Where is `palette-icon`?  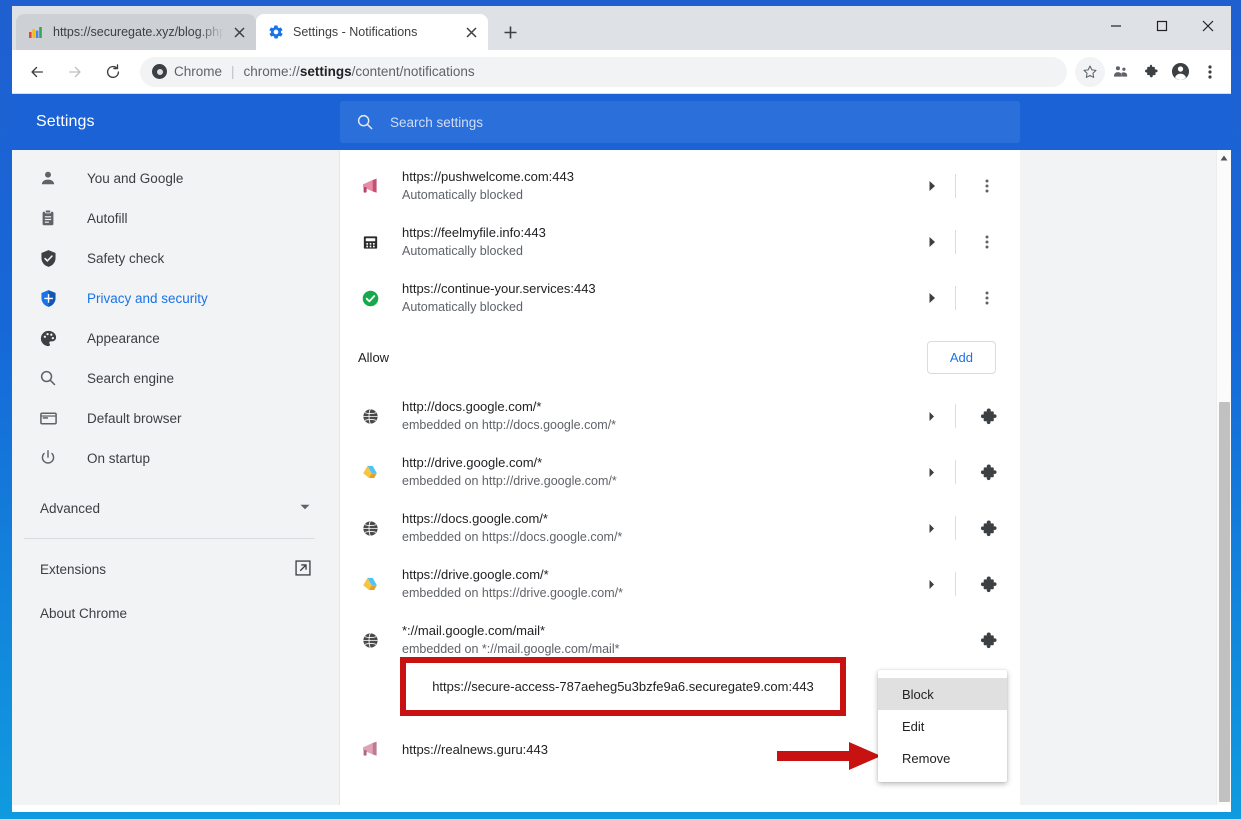
palette-icon is located at coordinates (48, 338).